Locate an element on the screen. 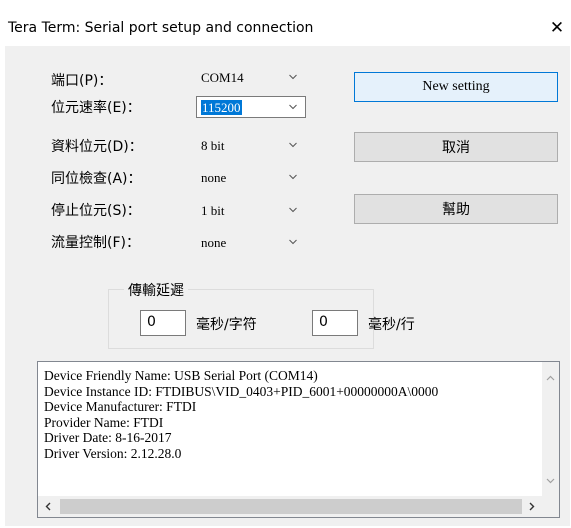  flow-control-value: none is located at coordinates (214, 242).